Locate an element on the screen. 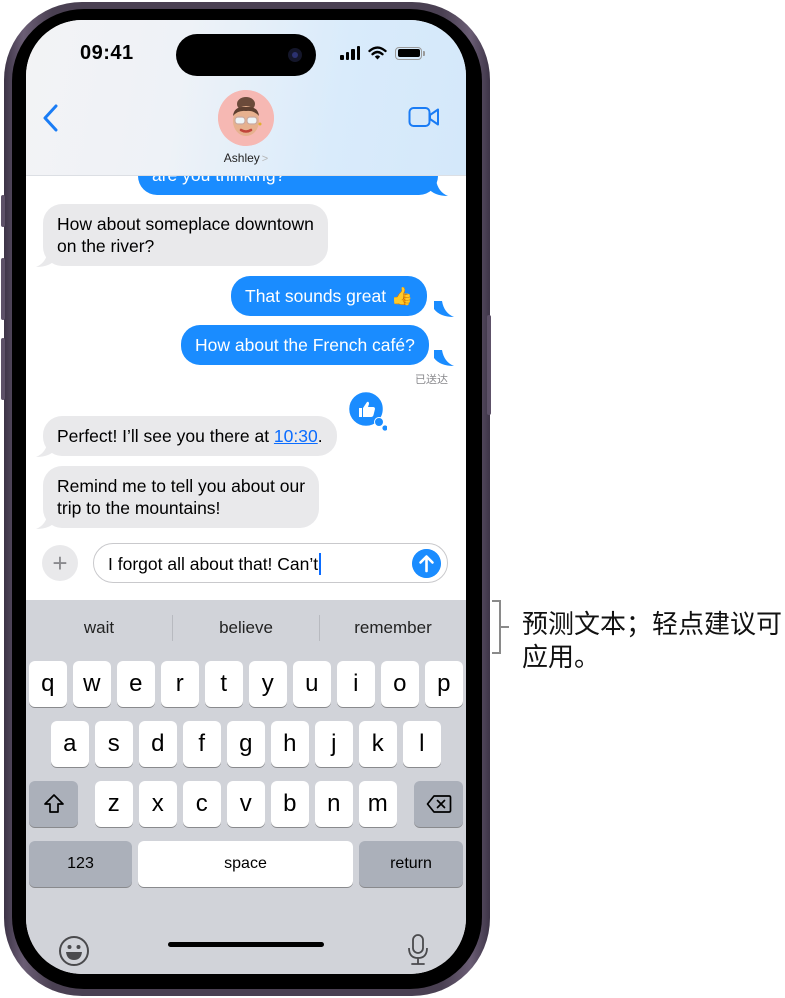 The width and height of the screenshot is (785, 998). key-t: t is located at coordinates (224, 684).